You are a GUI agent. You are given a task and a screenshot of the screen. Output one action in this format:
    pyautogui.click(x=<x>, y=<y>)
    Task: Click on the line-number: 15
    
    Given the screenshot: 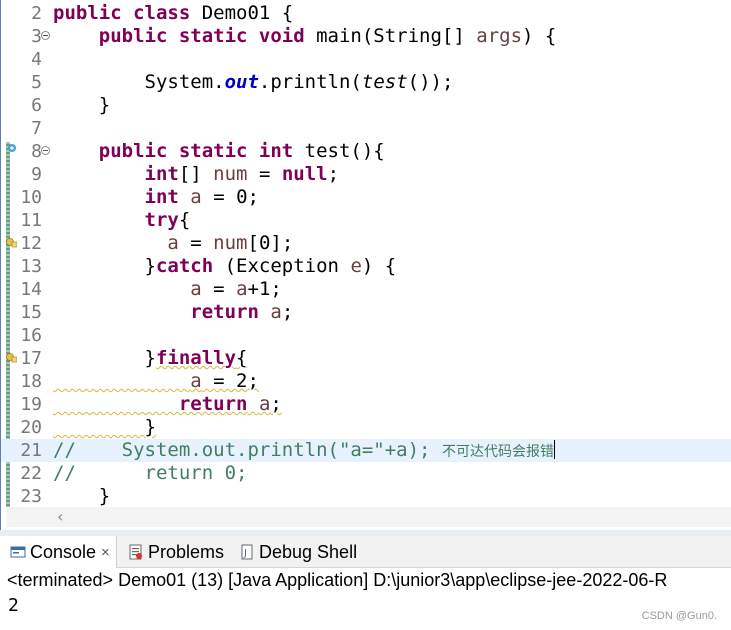 What is the action you would take?
    pyautogui.click(x=31, y=312)
    